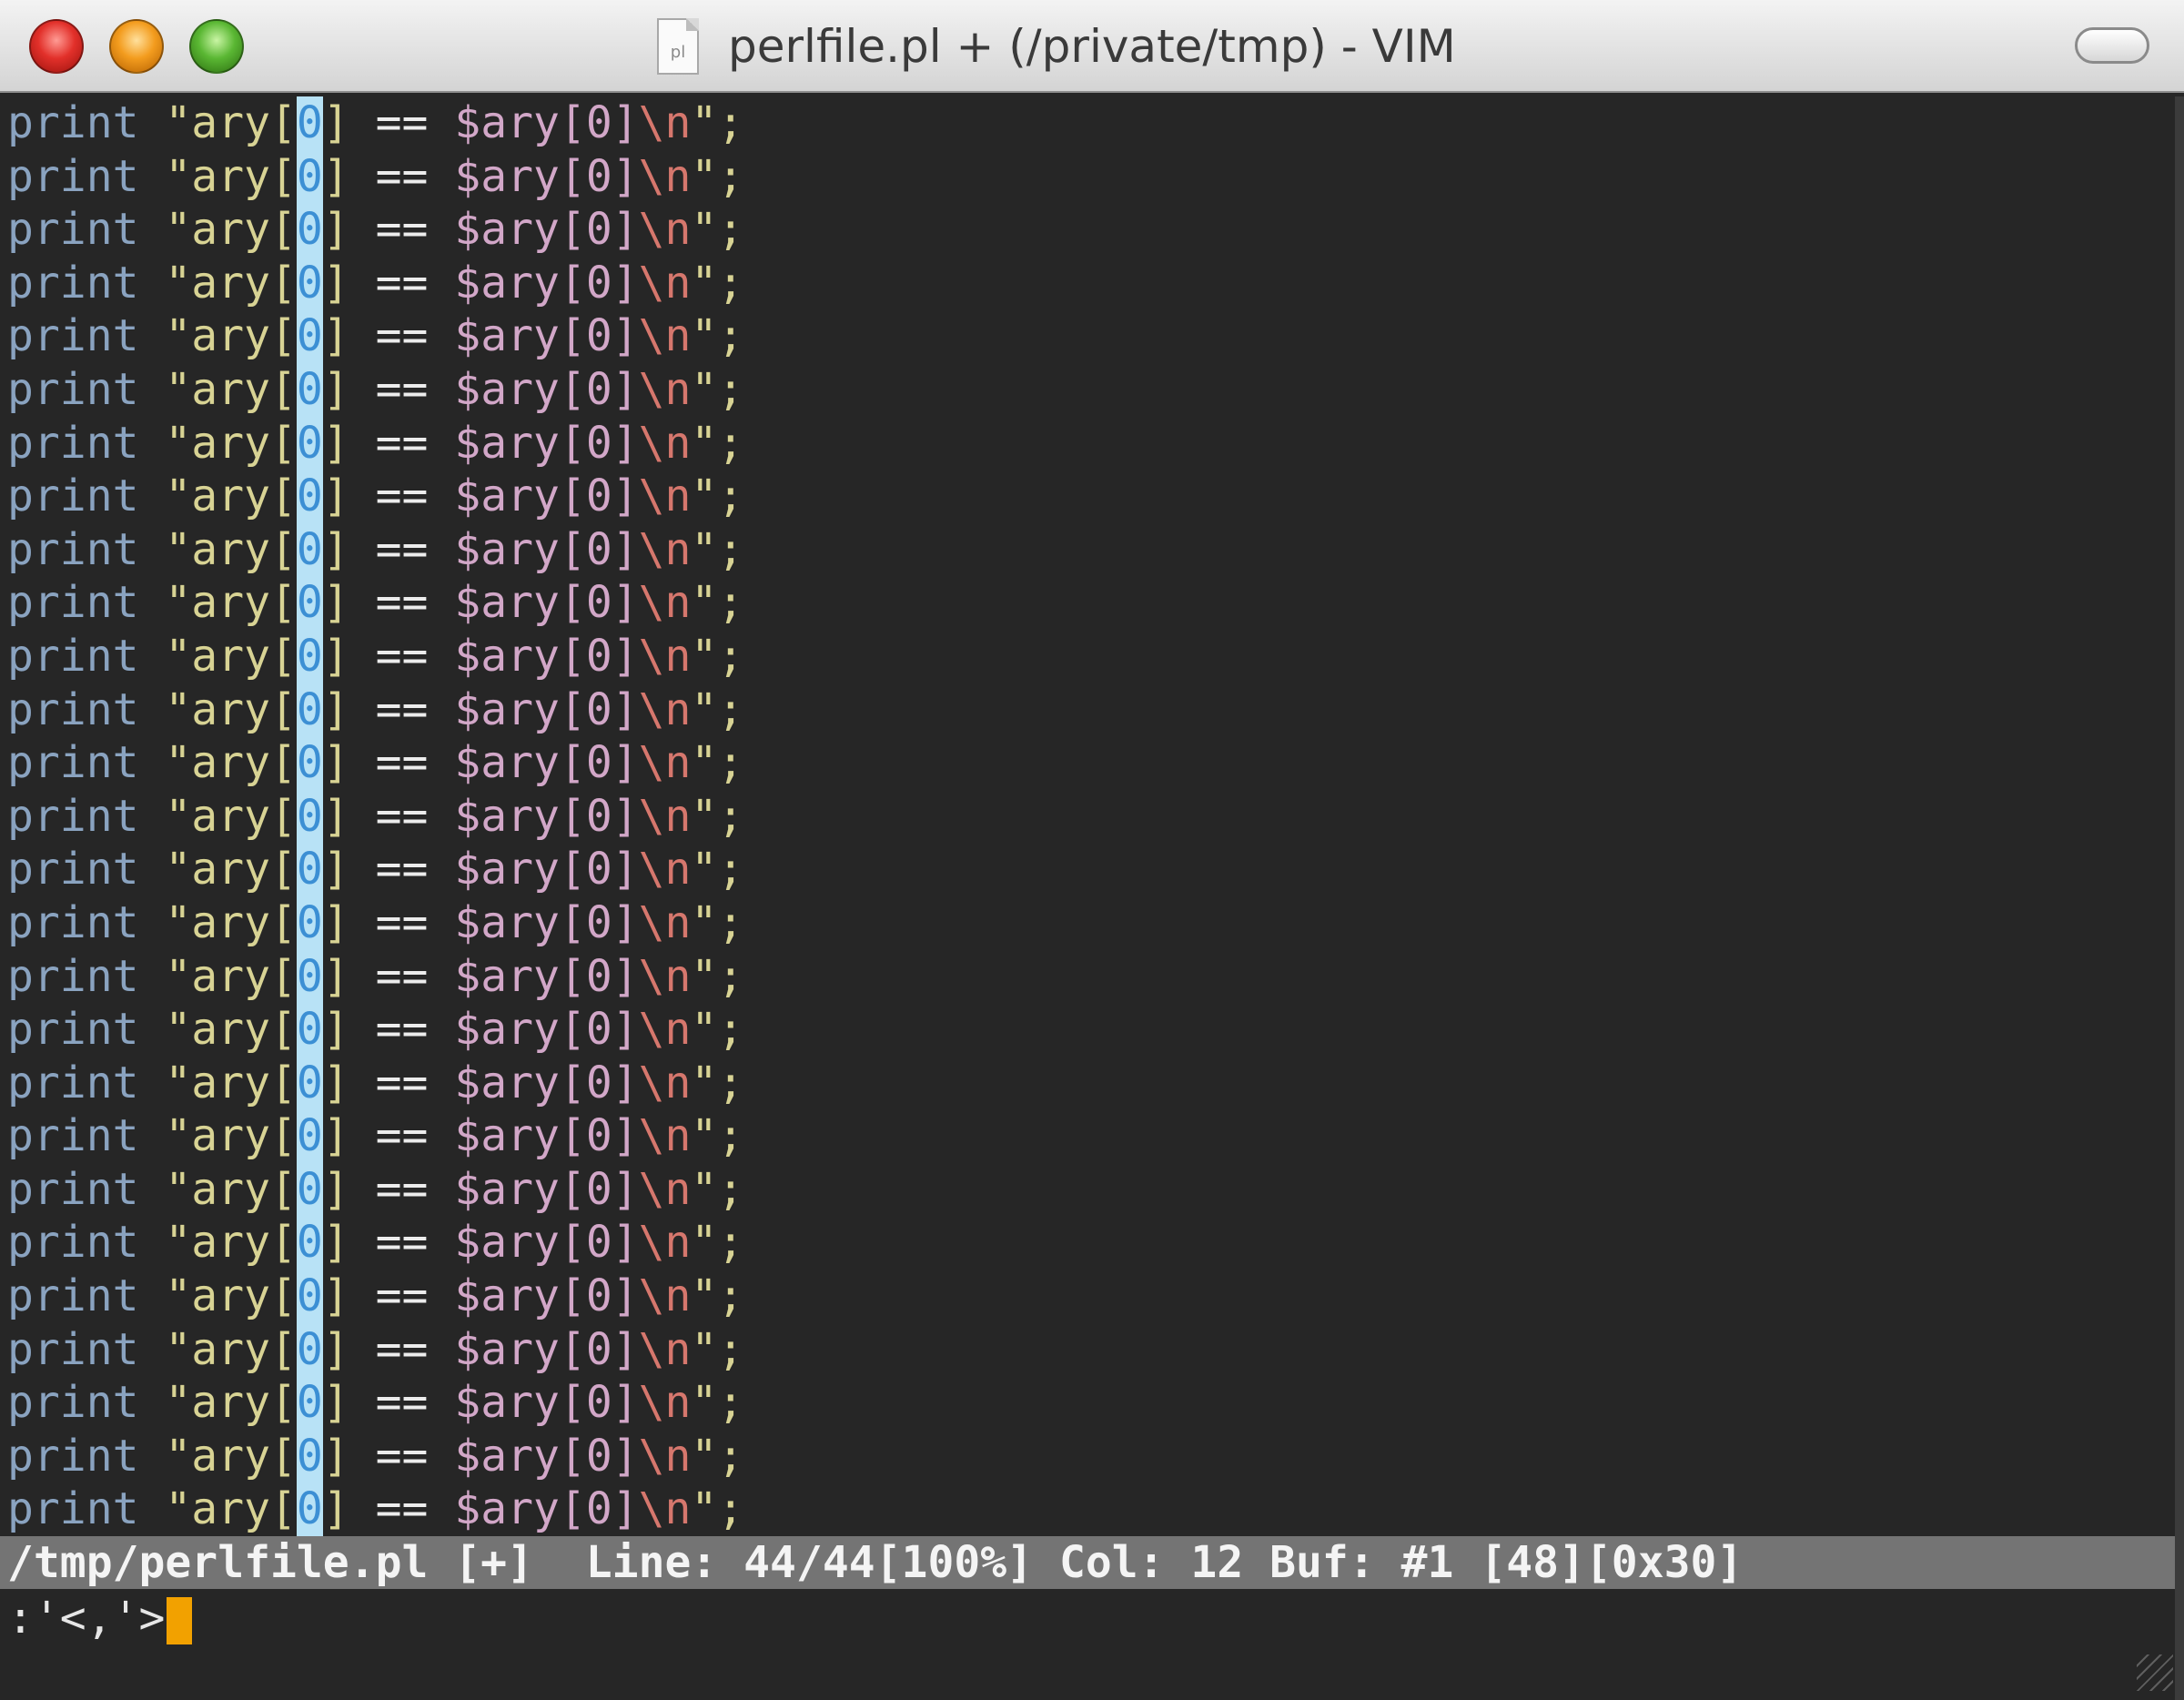  Describe the element at coordinates (136, 47) in the screenshot. I see `minimize-button` at that location.